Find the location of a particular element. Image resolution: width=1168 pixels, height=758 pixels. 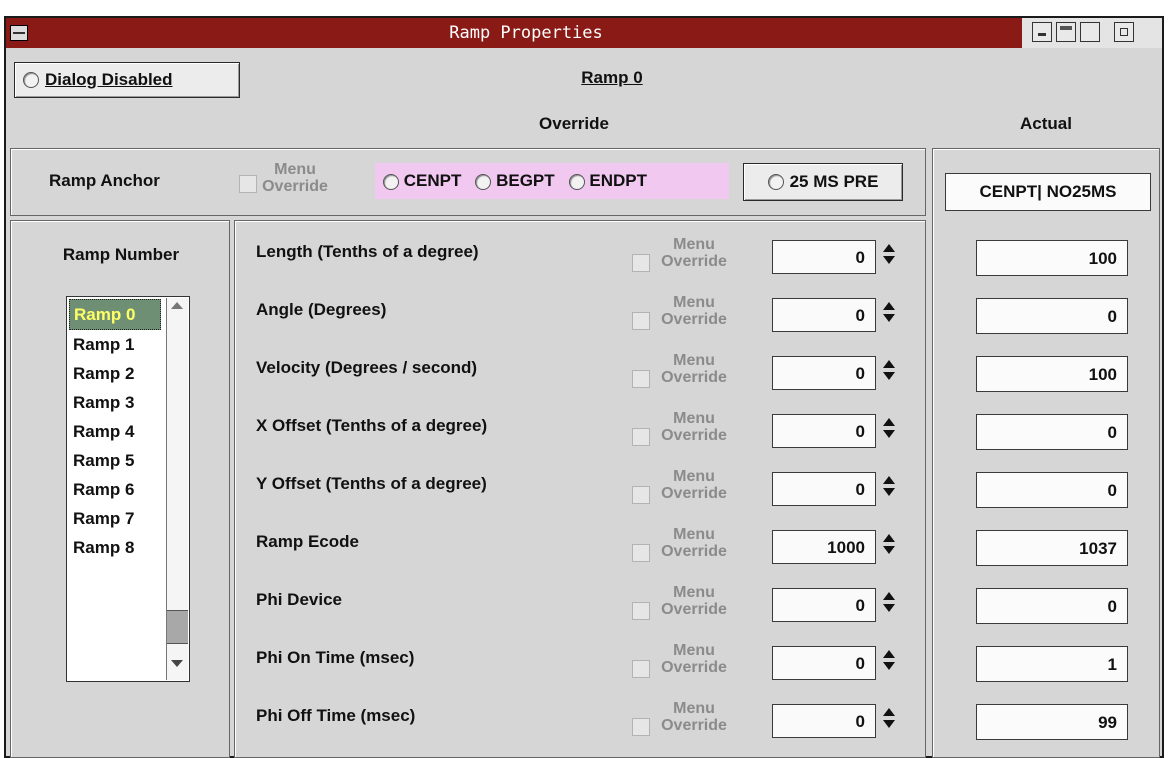

scroll-down-icon is located at coordinates (177, 663).